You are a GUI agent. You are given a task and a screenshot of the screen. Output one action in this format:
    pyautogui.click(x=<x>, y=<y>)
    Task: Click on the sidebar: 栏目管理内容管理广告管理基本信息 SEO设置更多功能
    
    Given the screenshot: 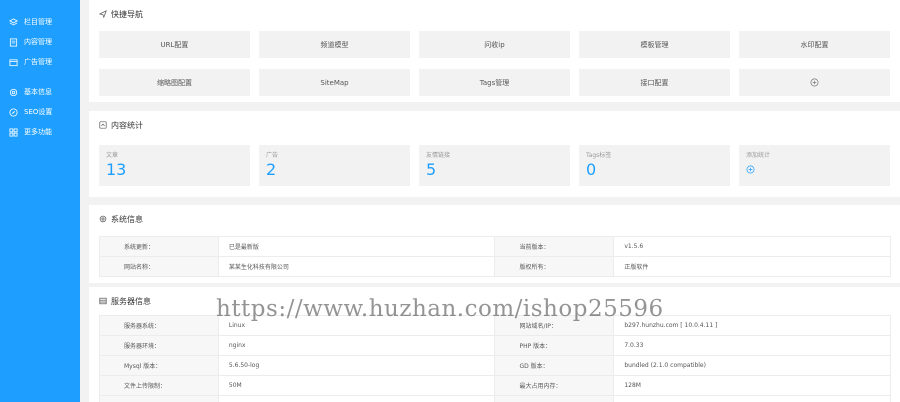 What is the action you would take?
    pyautogui.click(x=40, y=201)
    